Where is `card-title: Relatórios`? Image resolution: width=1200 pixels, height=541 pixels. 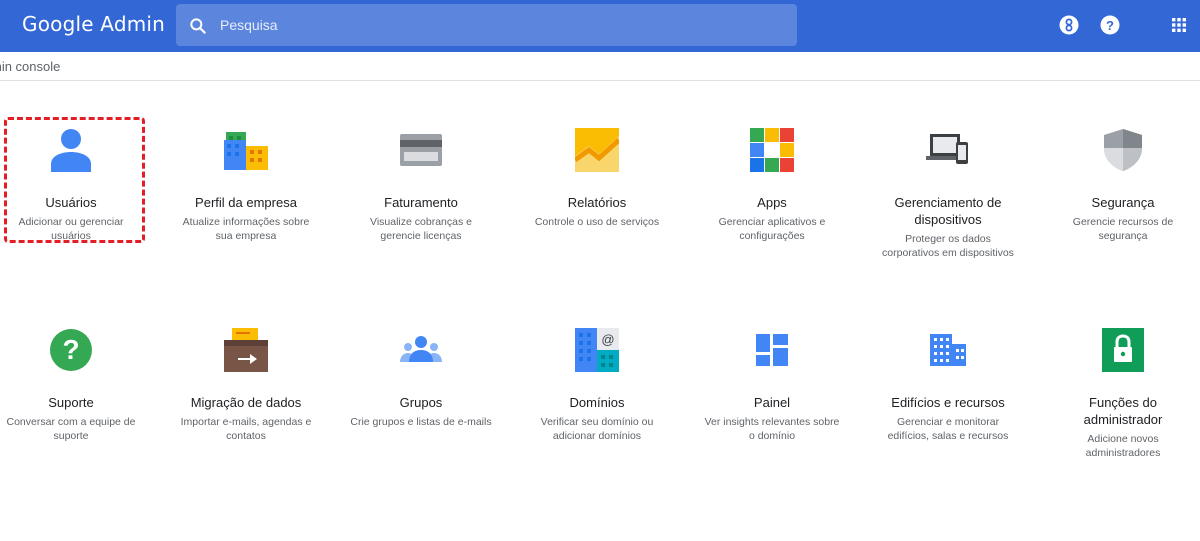 card-title: Relatórios is located at coordinates (597, 202).